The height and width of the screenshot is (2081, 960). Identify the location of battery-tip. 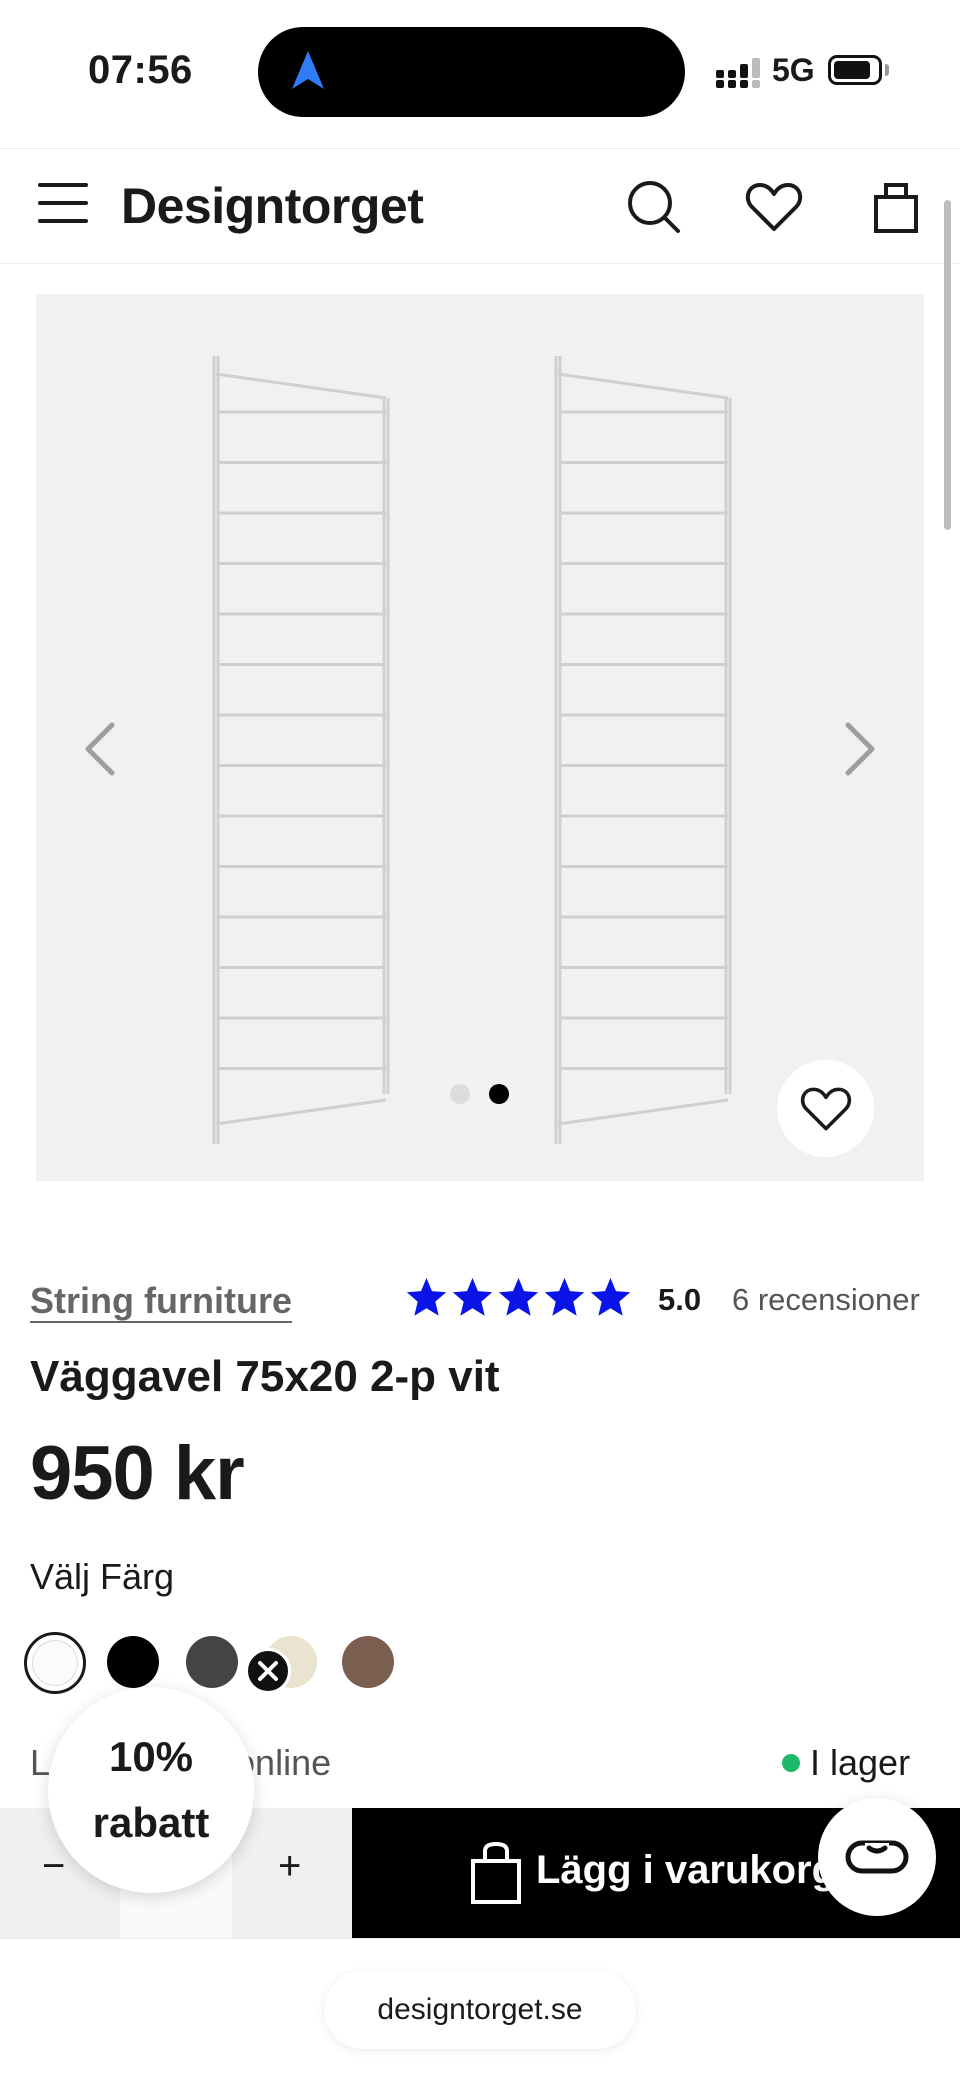
(887, 70).